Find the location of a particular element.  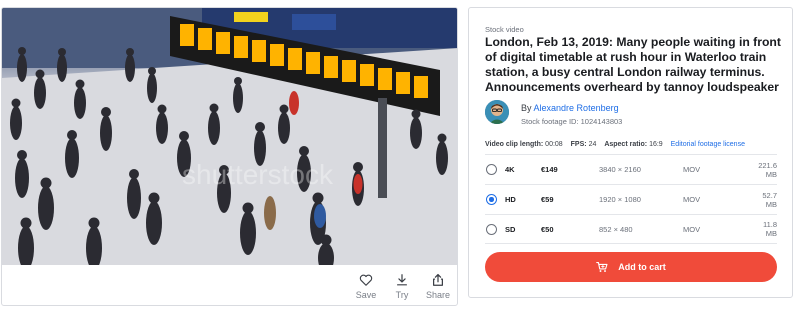

add-to-cart-button: Add to cart is located at coordinates (631, 267).